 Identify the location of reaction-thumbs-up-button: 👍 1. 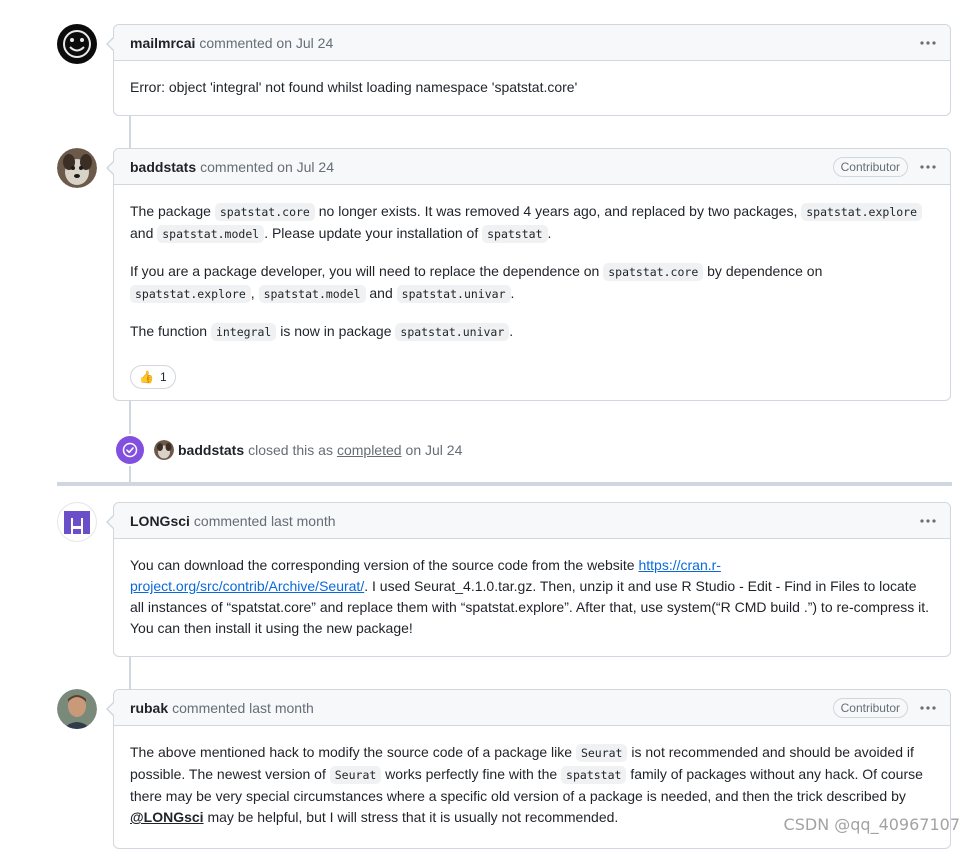
(153, 377).